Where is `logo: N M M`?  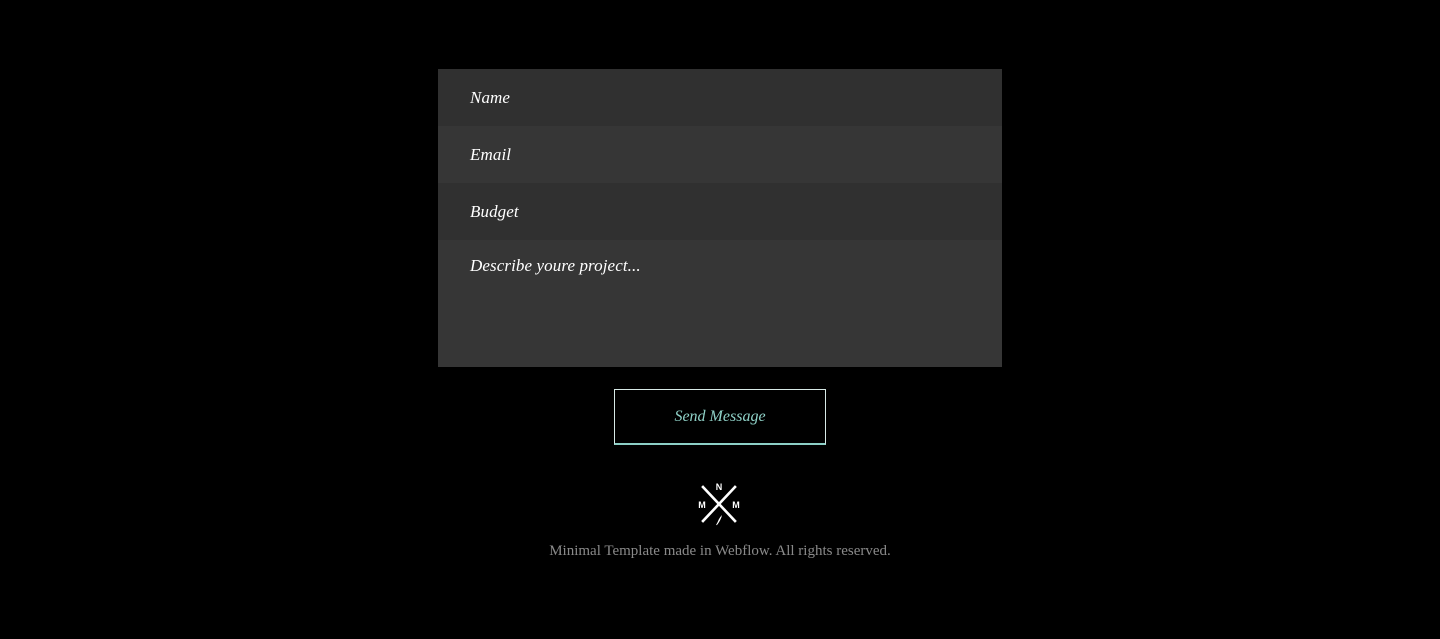 logo: N M M is located at coordinates (719, 504).